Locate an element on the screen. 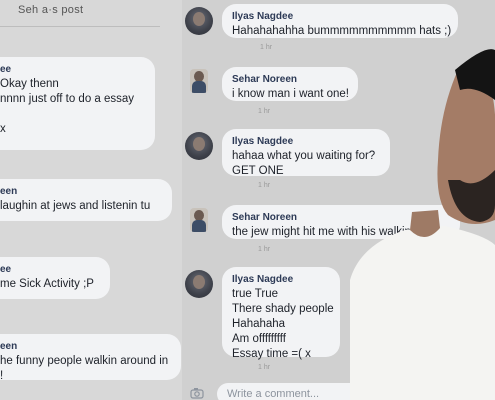 The image size is (495, 400). left-message-line: he funny people walkin around in is located at coordinates (84, 361).